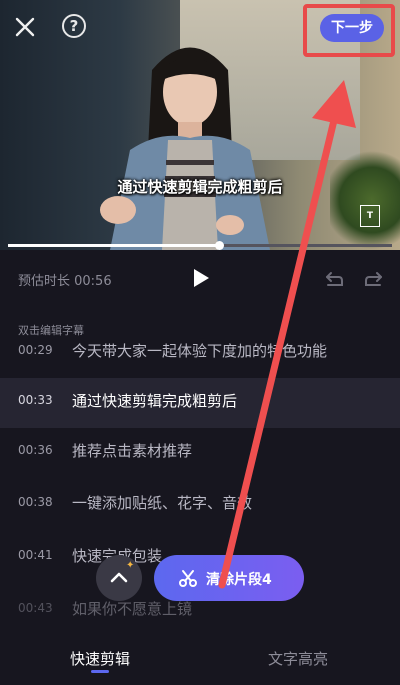  Describe the element at coordinates (74, 26) in the screenshot. I see `help-icon: ?` at that location.